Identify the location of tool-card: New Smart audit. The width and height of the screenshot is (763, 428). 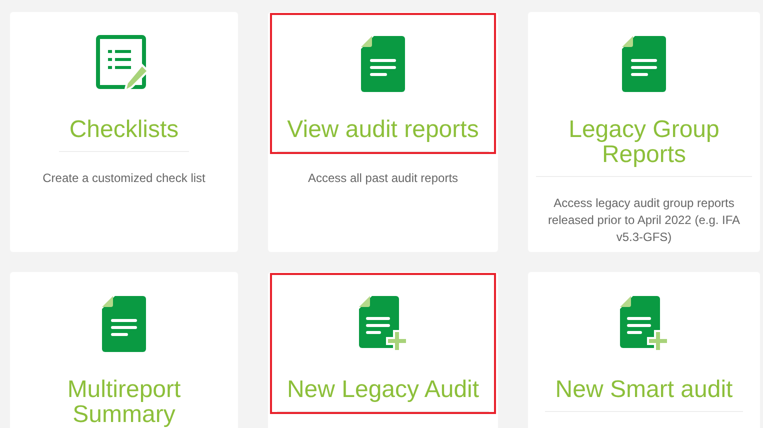
(644, 350).